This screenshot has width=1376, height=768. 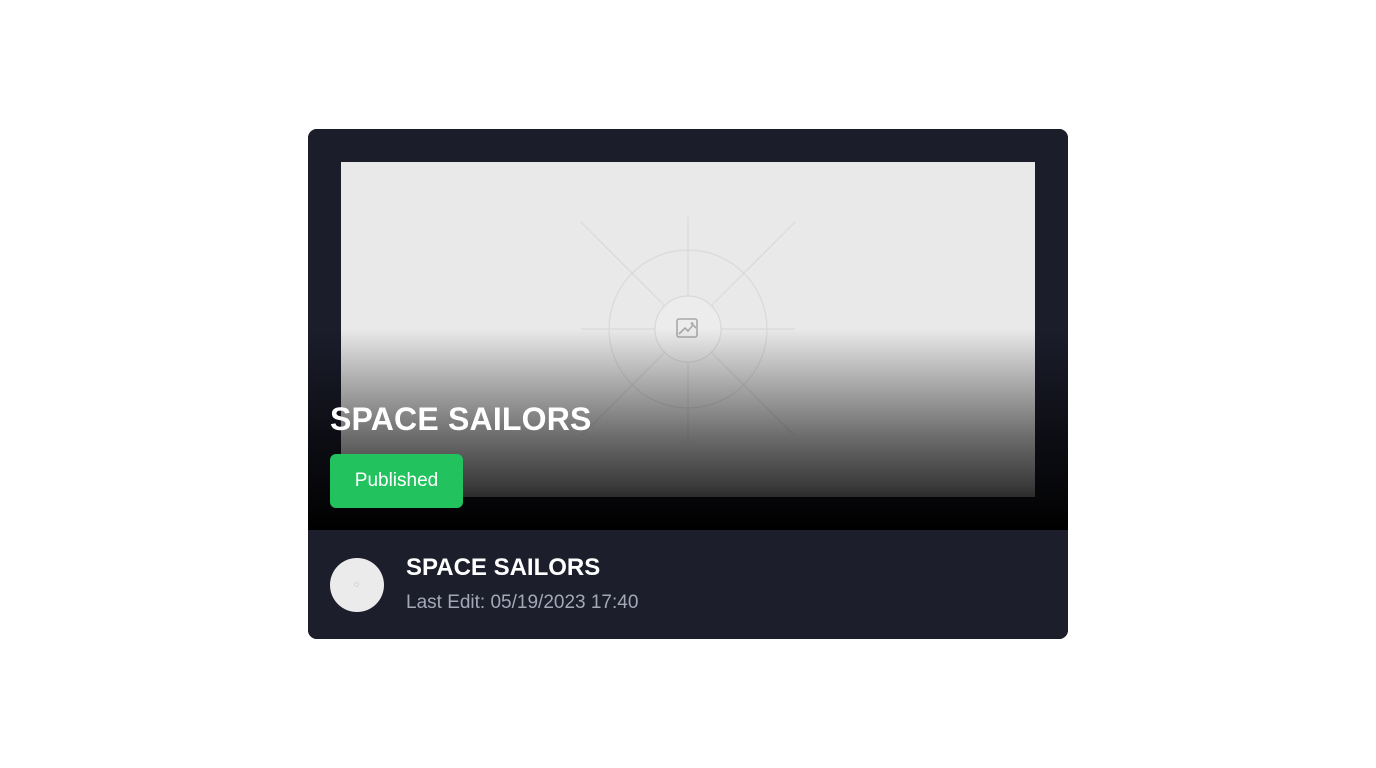 I want to click on avatar, so click(x=357, y=585).